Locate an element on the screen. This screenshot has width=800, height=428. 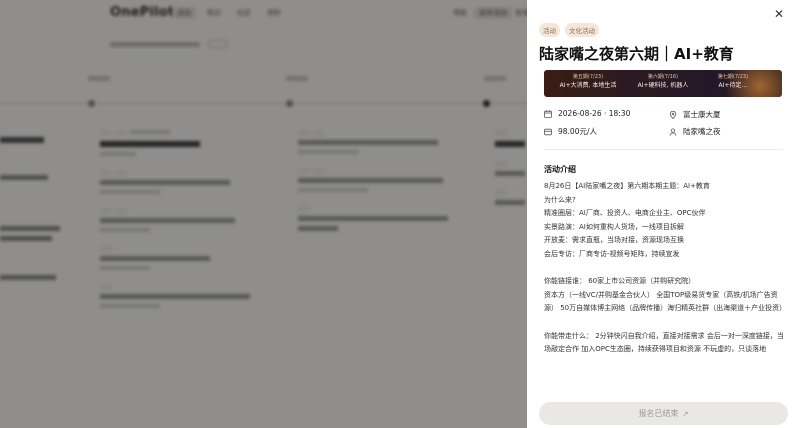
event-organizer-text: 陆家嘴之夜 is located at coordinates (702, 131).